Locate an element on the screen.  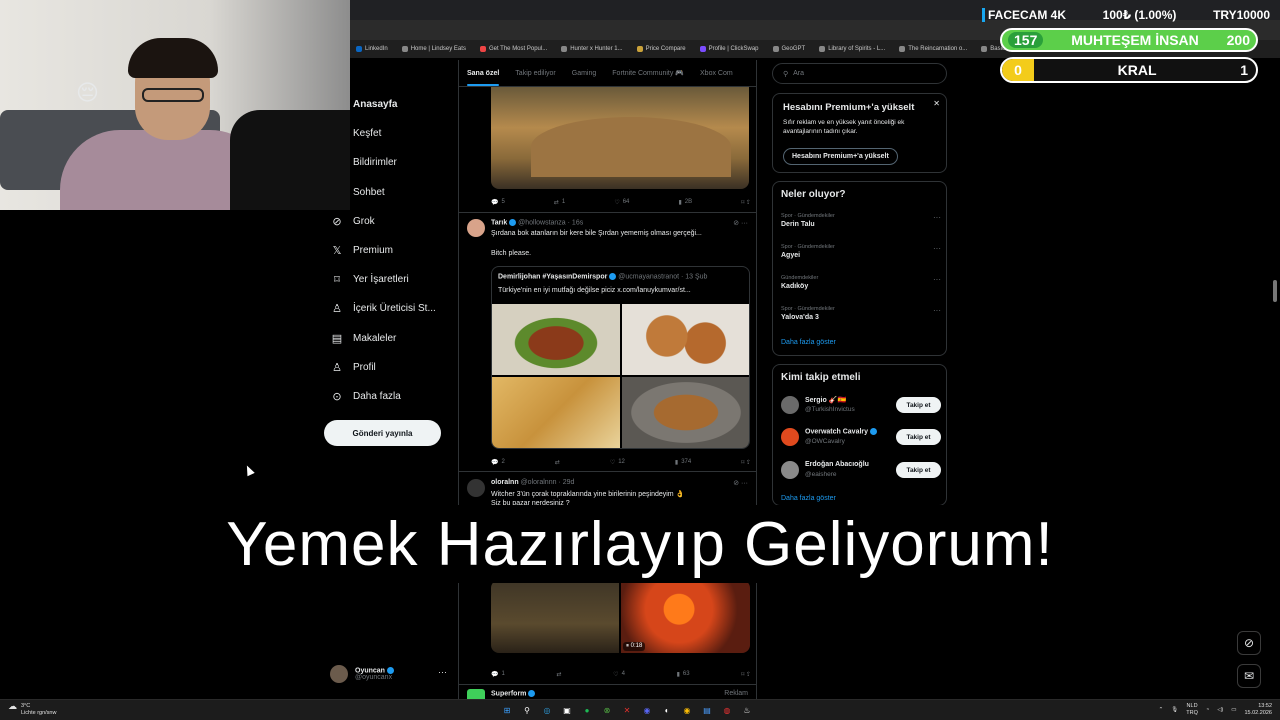
volume-icon: ◁) is located at coordinates (1220, 710).